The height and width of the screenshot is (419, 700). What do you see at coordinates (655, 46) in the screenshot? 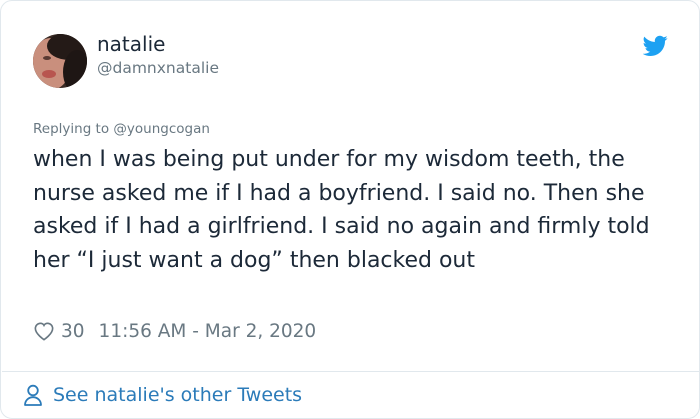
I see `twitter-bird-icon` at bounding box center [655, 46].